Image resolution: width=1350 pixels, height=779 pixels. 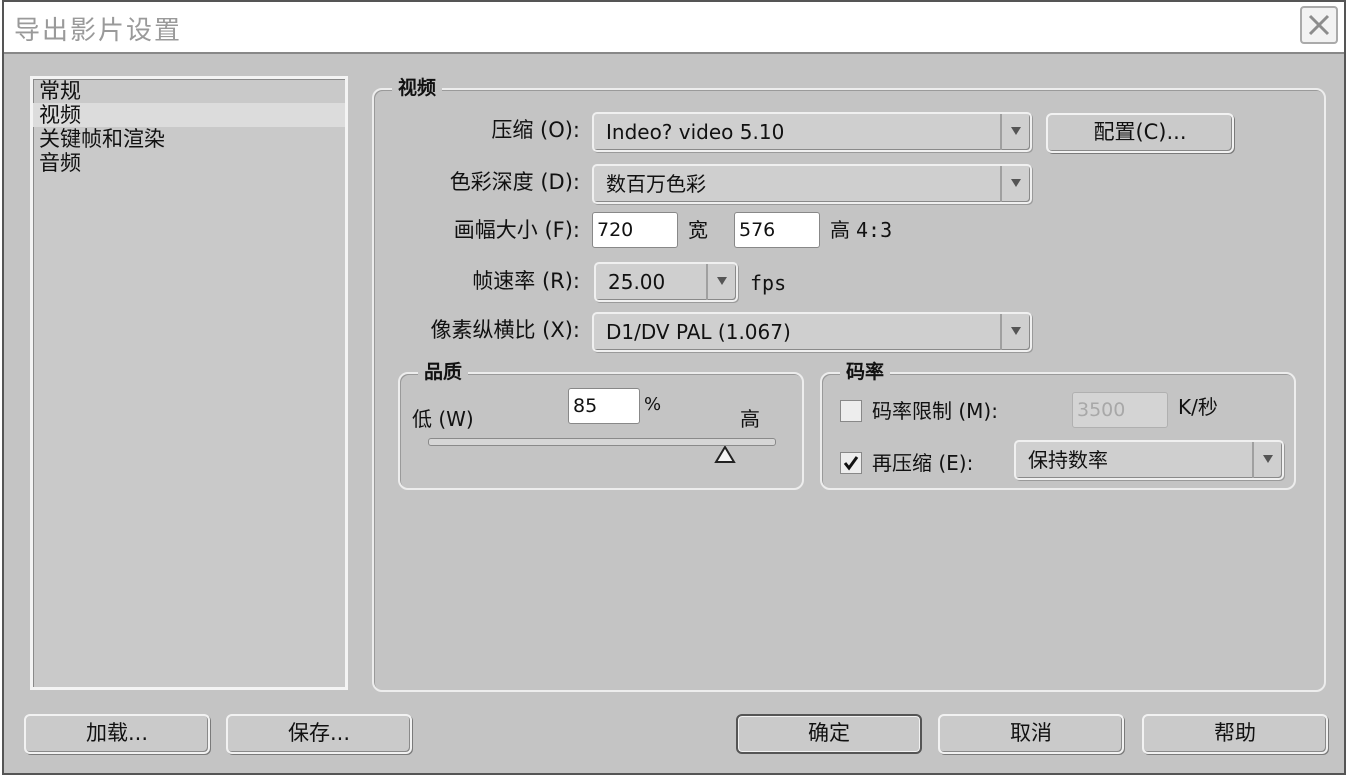 I want to click on color-depth-value: 数百万色彩, so click(x=656, y=184).